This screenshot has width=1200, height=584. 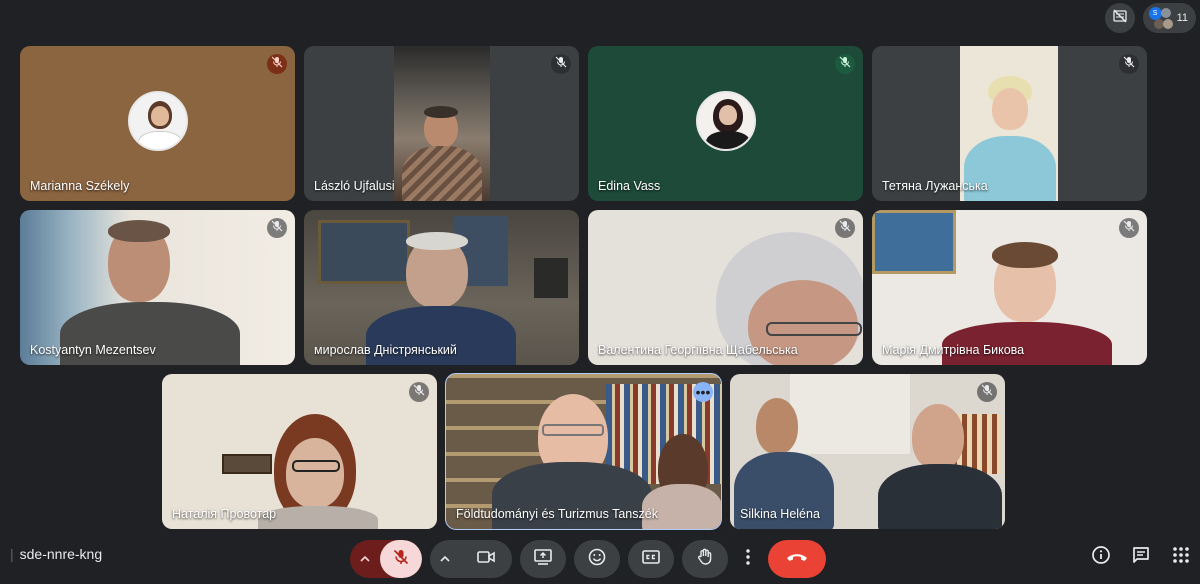 I want to click on present-screen-button, so click(x=543, y=559).